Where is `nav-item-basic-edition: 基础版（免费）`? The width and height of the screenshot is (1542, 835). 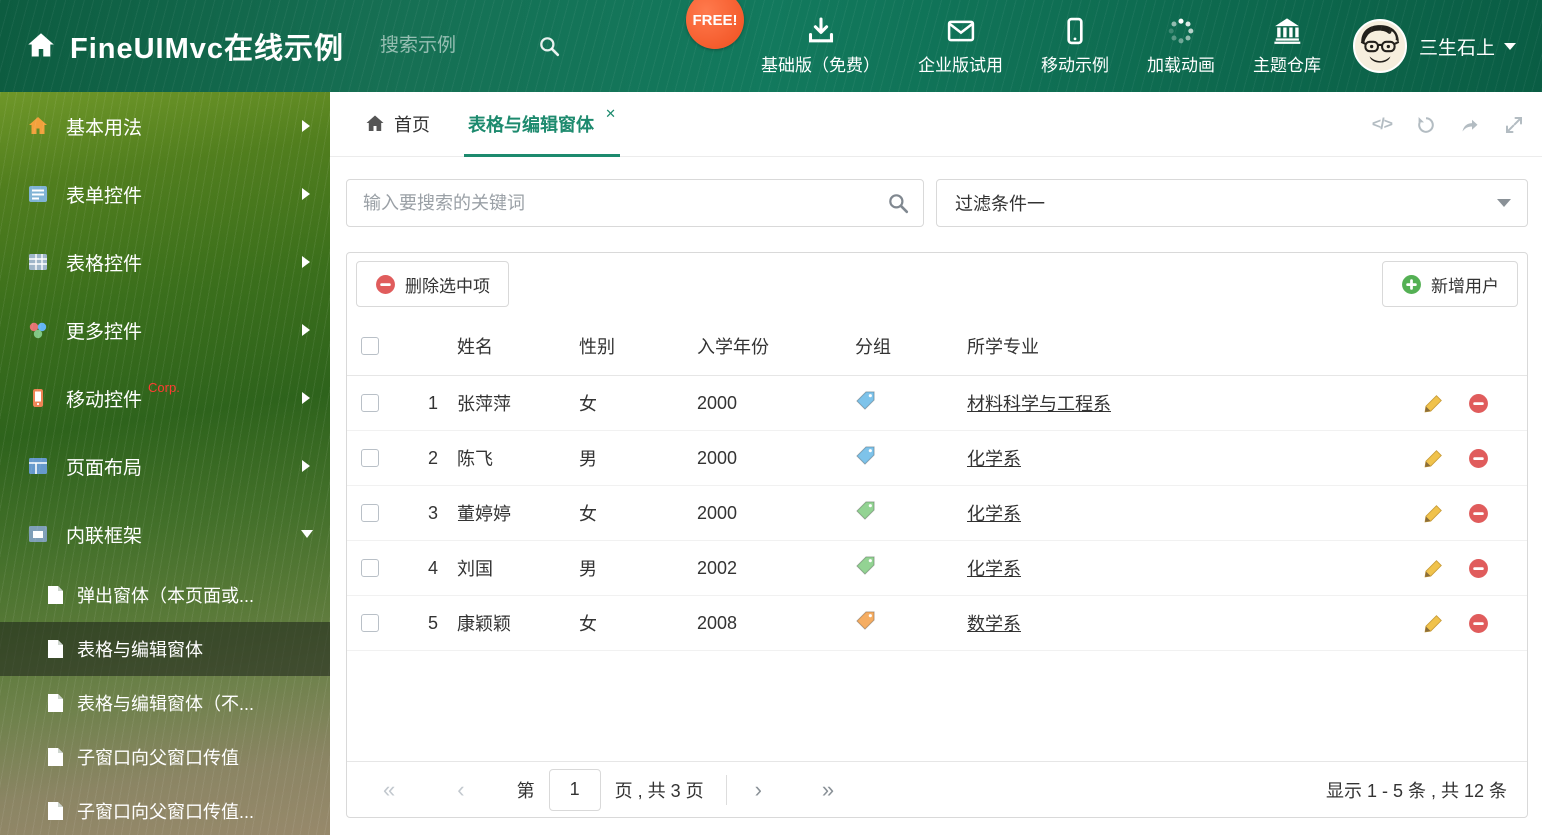 nav-item-basic-edition: 基础版（免费） is located at coordinates (820, 46).